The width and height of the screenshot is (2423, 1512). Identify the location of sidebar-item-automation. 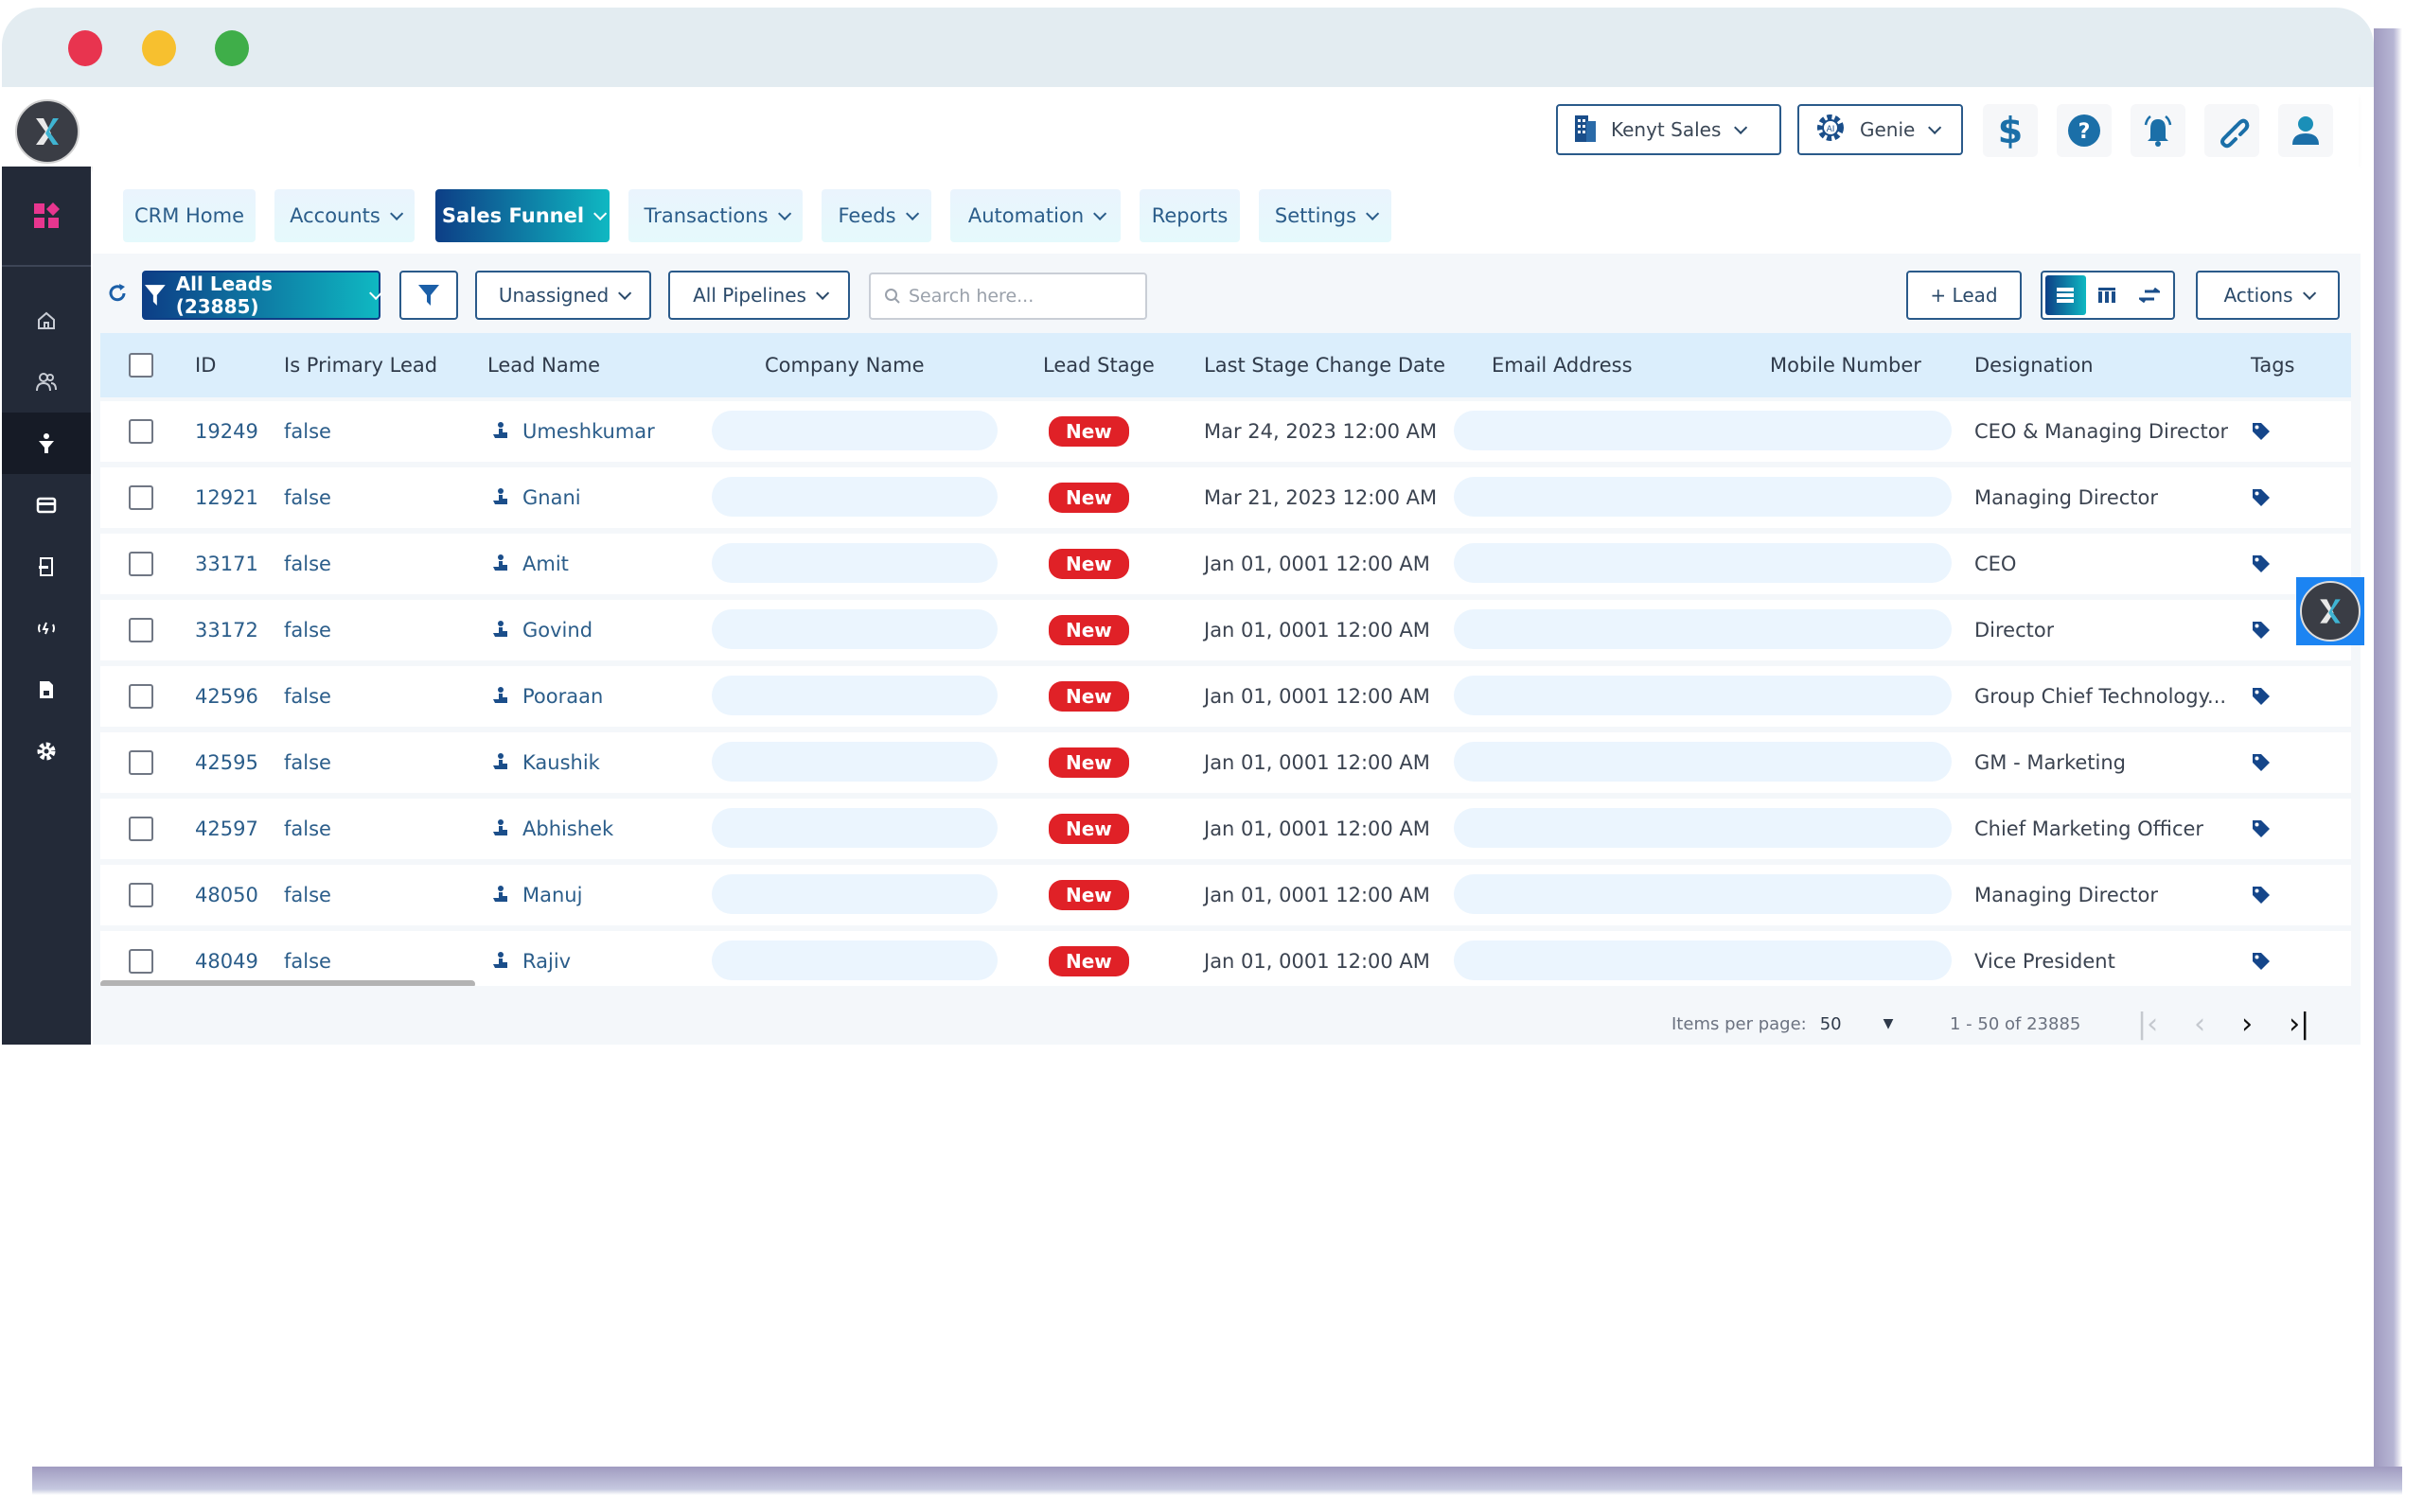
(46, 628).